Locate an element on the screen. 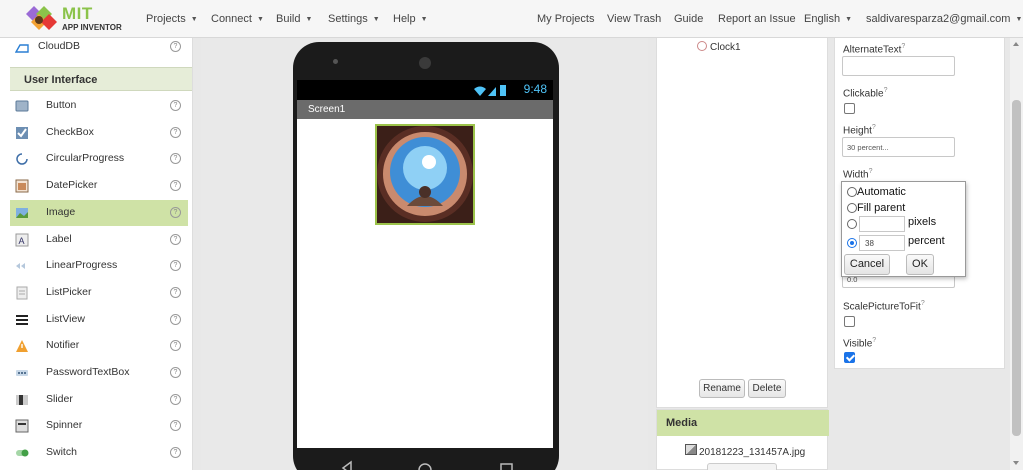 The image size is (1023, 470). palette-item-label: A Label? is located at coordinates (99, 240).